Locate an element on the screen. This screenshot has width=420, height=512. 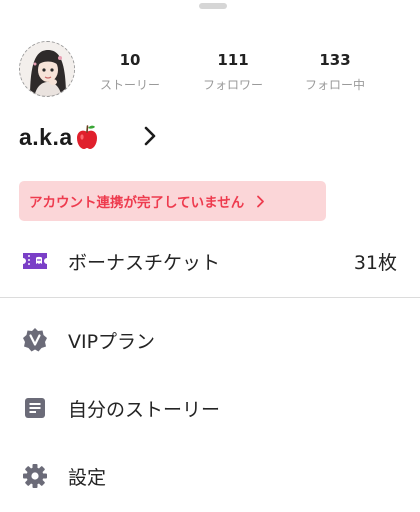
stat-following-label: フォロー中 is located at coordinates (334, 85).